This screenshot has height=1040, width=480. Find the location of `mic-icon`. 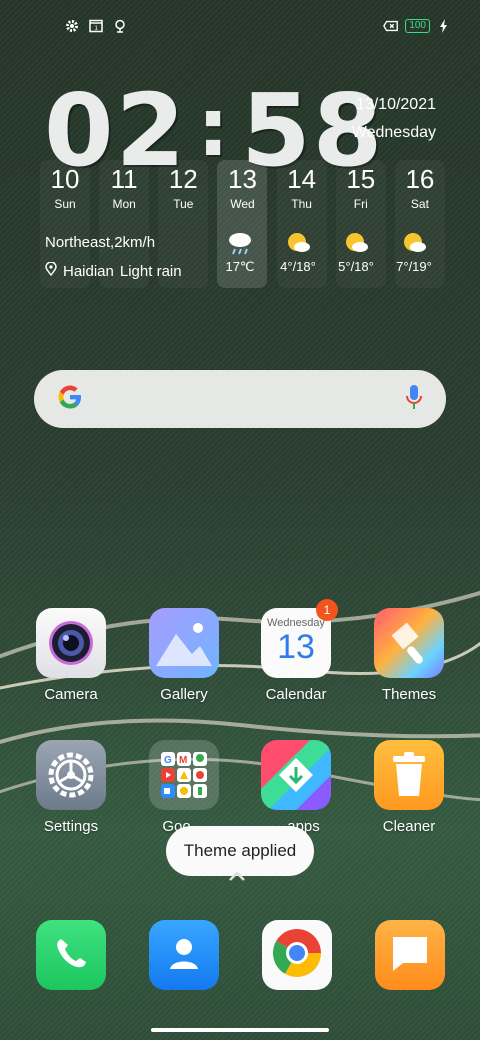

mic-icon is located at coordinates (414, 399).